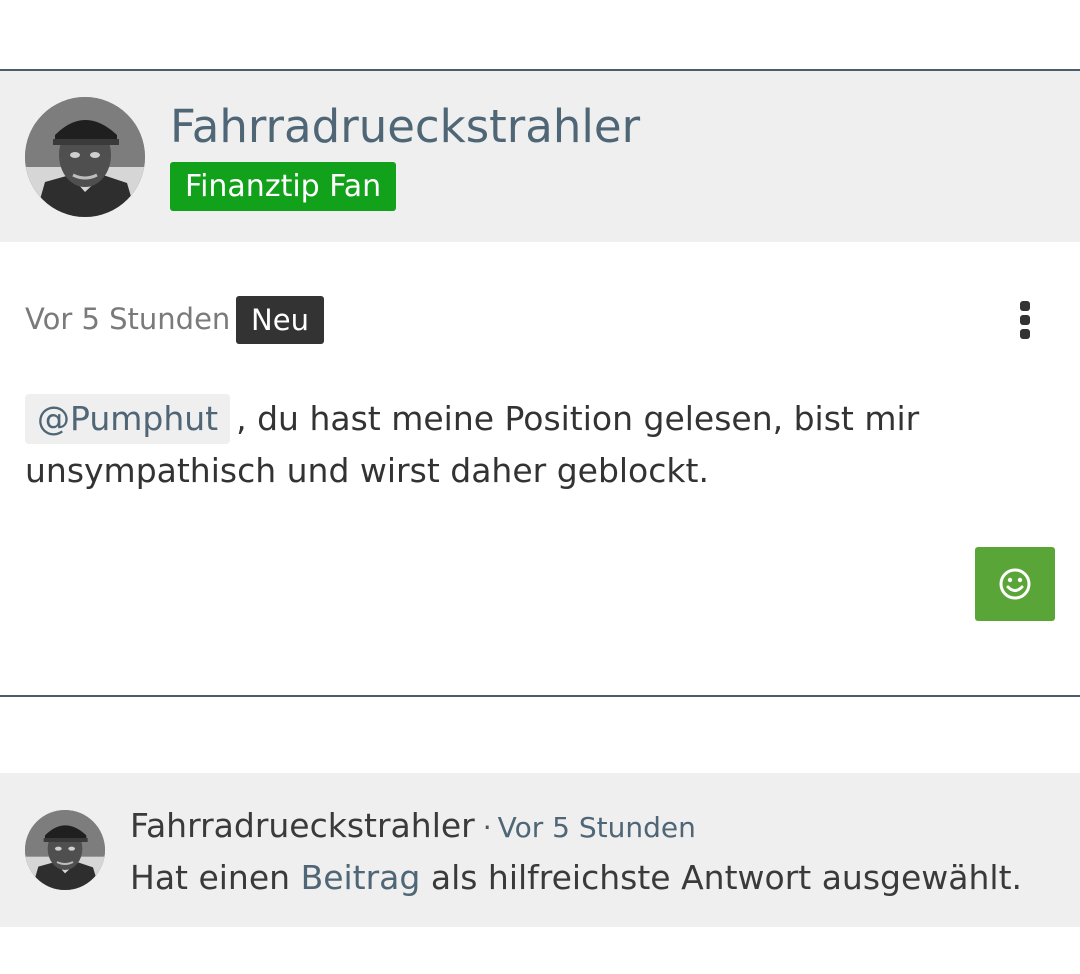 This screenshot has height=974, width=1080. Describe the element at coordinates (597, 827) in the screenshot. I see `activity-timestamp: Vor 5 Stunden` at that location.